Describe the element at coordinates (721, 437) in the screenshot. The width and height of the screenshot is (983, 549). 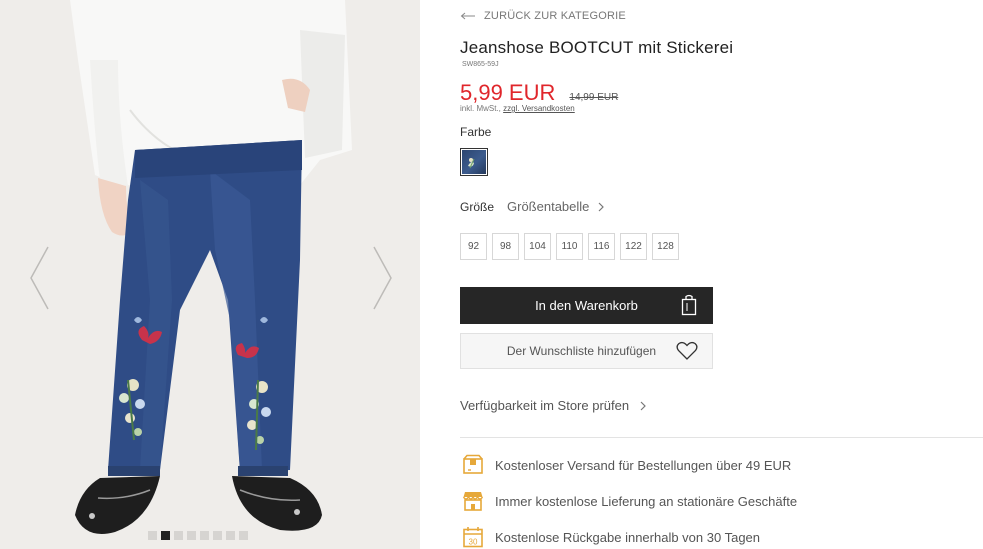
I see `divider` at that location.